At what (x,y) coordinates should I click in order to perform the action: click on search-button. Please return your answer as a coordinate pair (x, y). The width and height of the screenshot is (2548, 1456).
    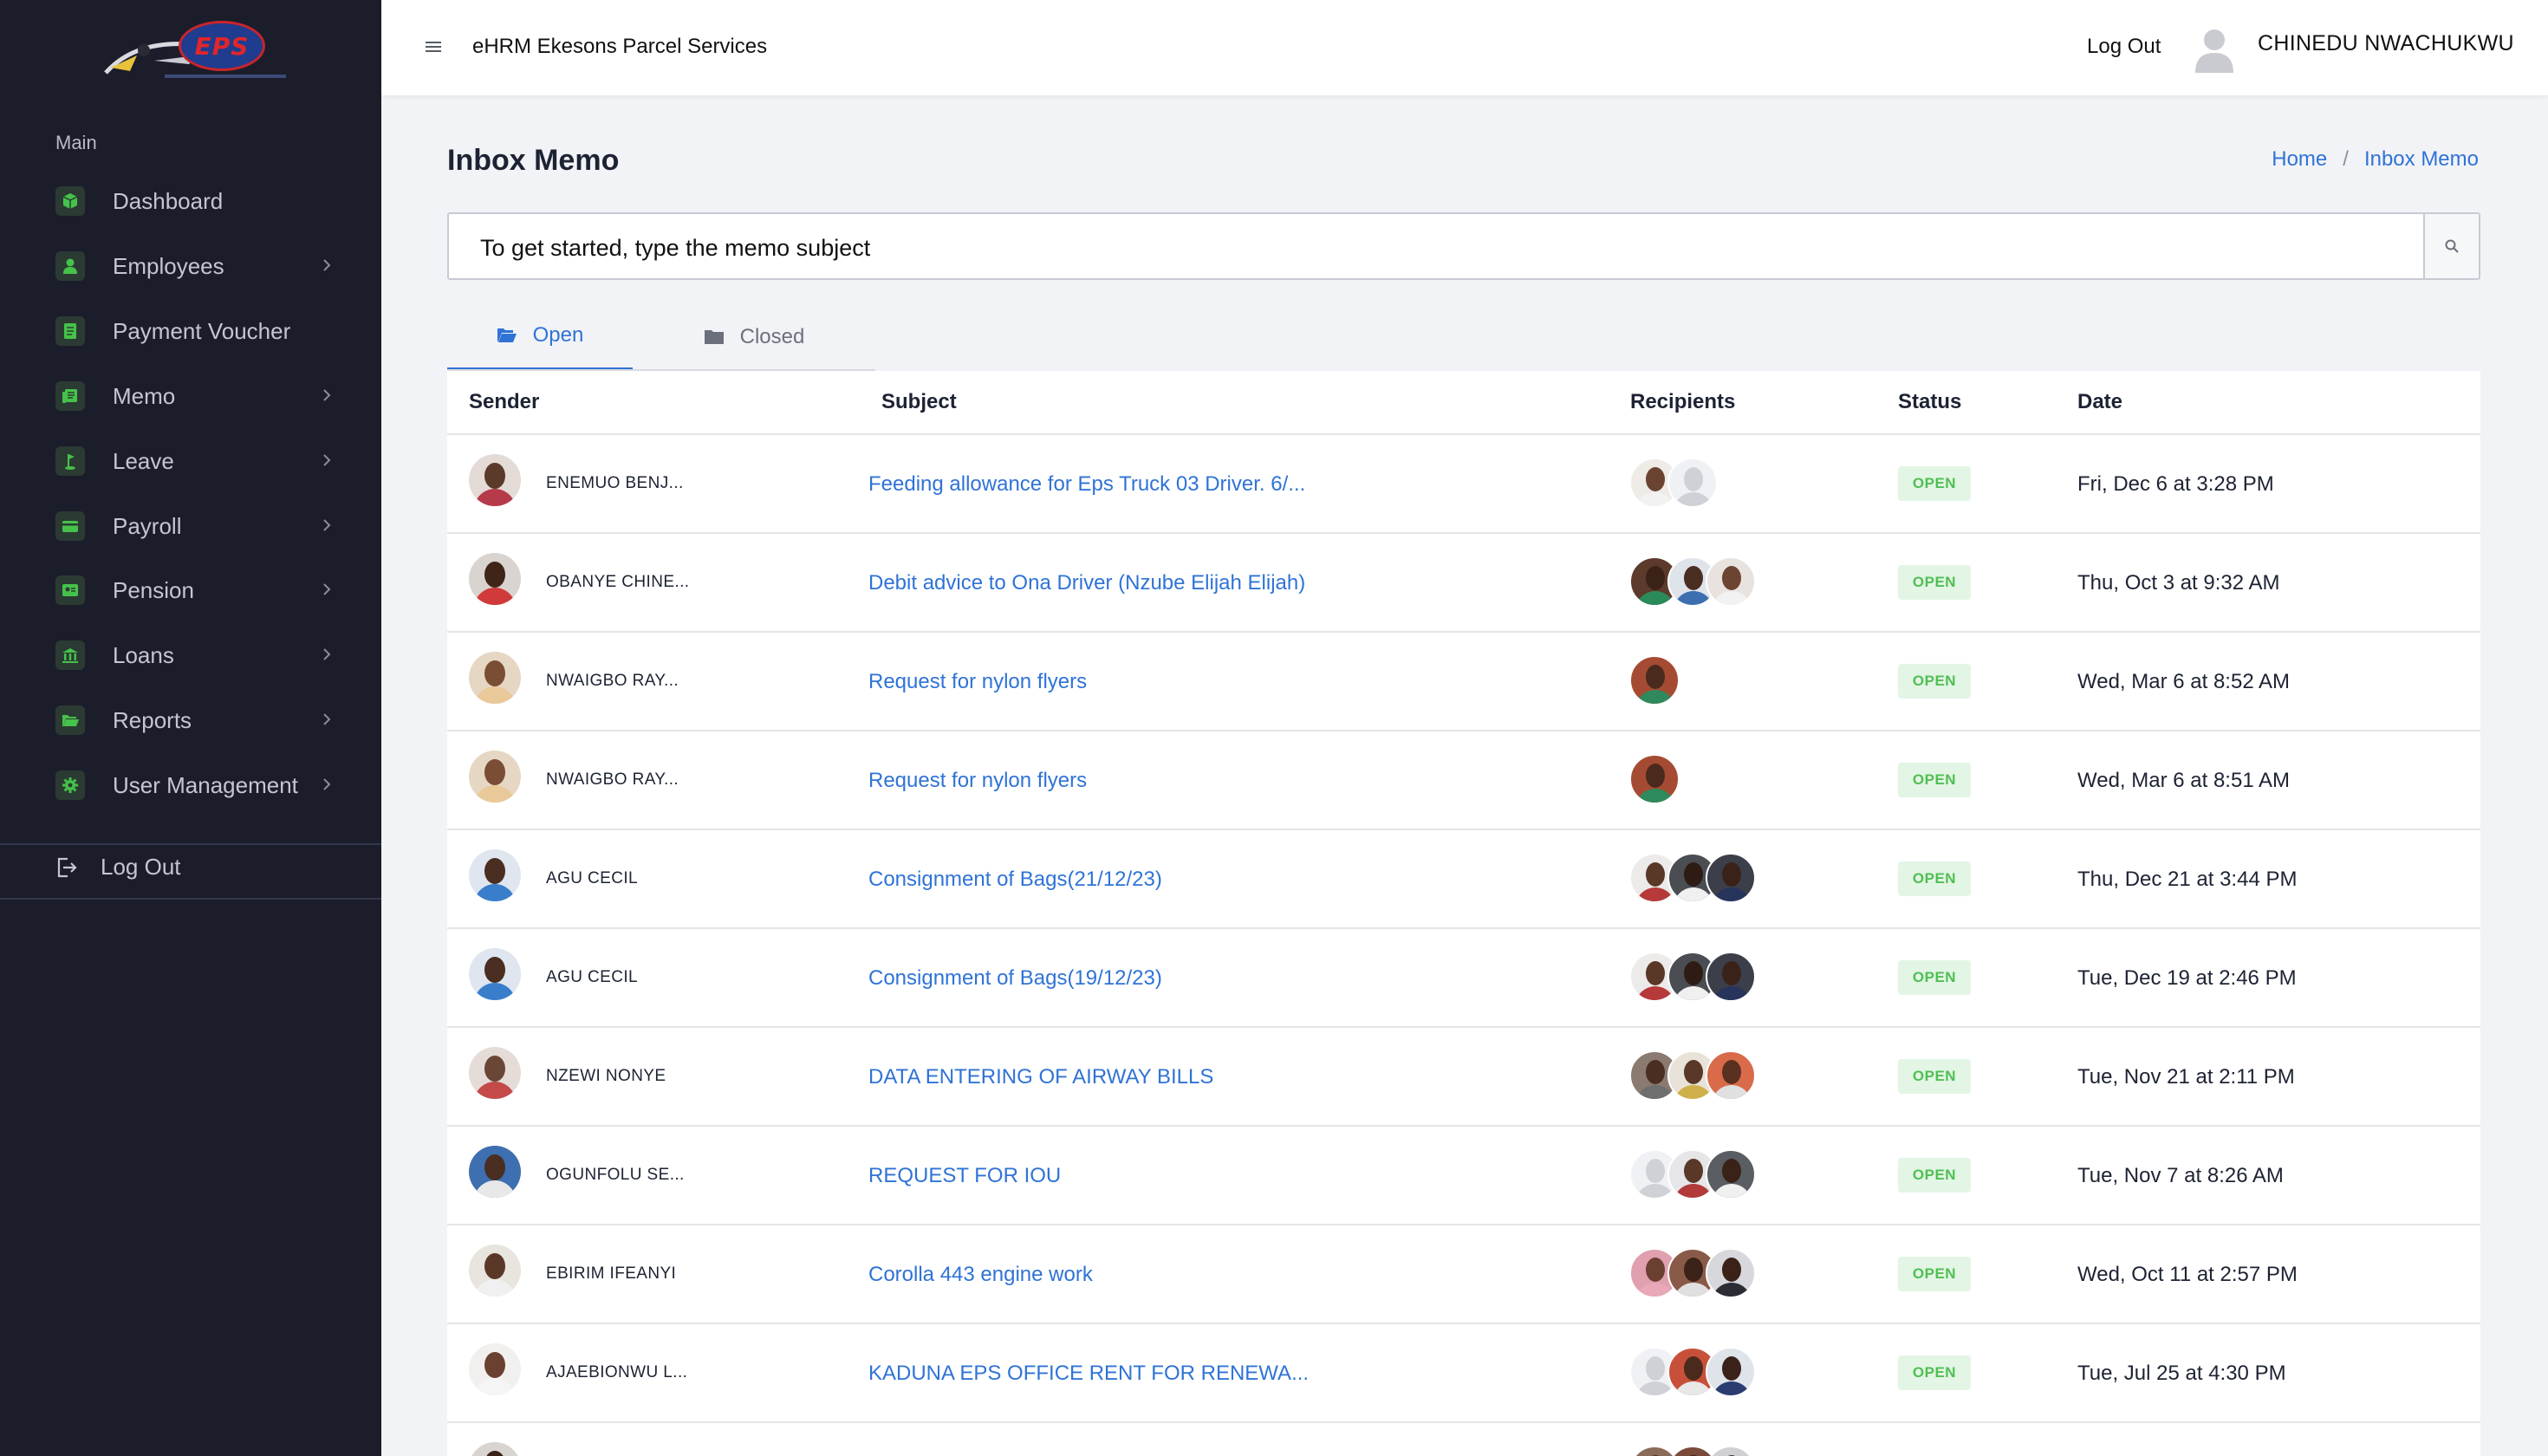
    Looking at the image, I should click on (2451, 246).